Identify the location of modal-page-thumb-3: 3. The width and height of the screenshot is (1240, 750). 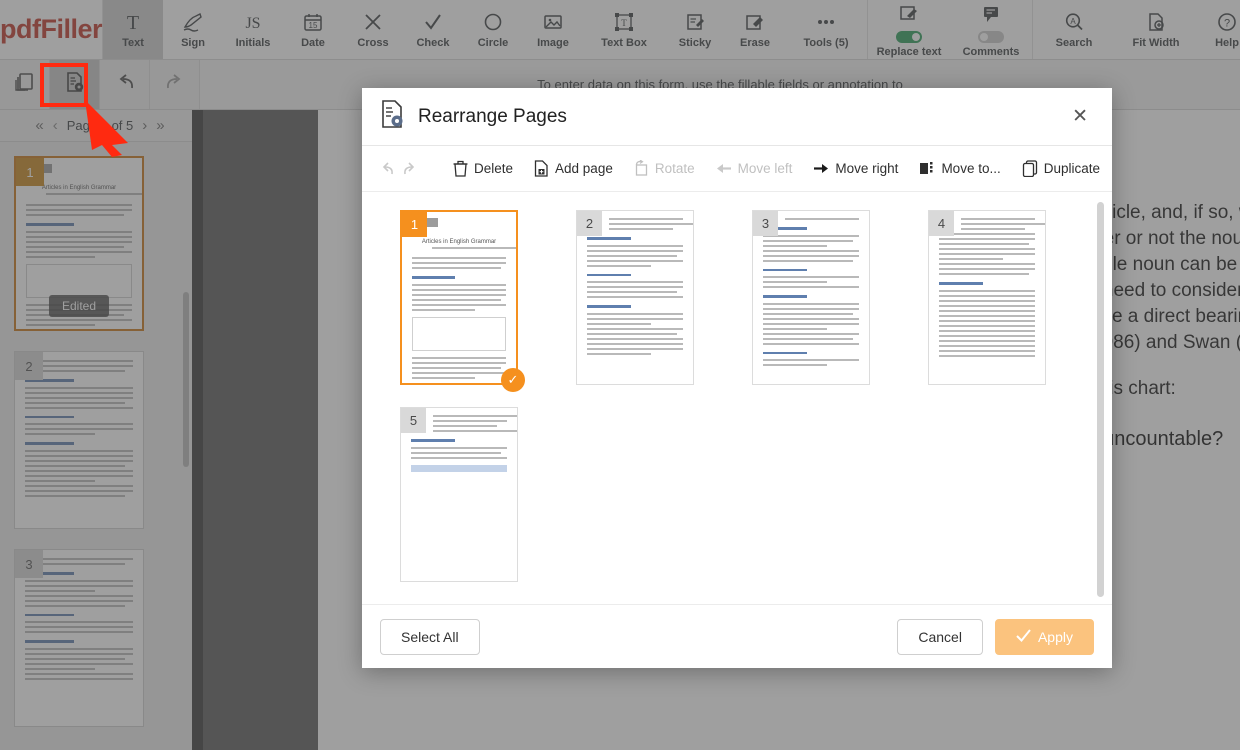
(811, 297).